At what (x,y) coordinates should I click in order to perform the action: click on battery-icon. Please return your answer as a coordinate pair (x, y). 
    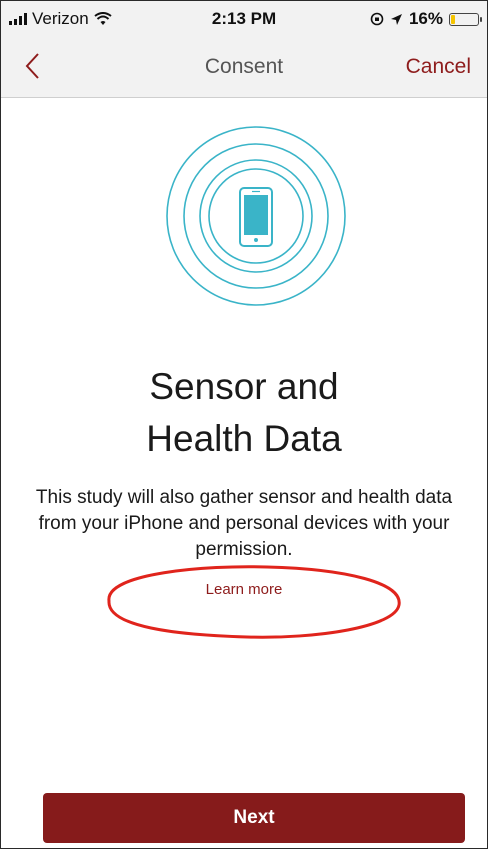
    Looking at the image, I should click on (465, 19).